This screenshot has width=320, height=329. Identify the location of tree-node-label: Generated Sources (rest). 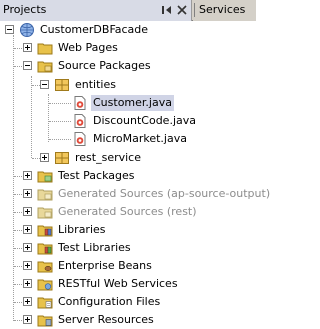
(127, 211).